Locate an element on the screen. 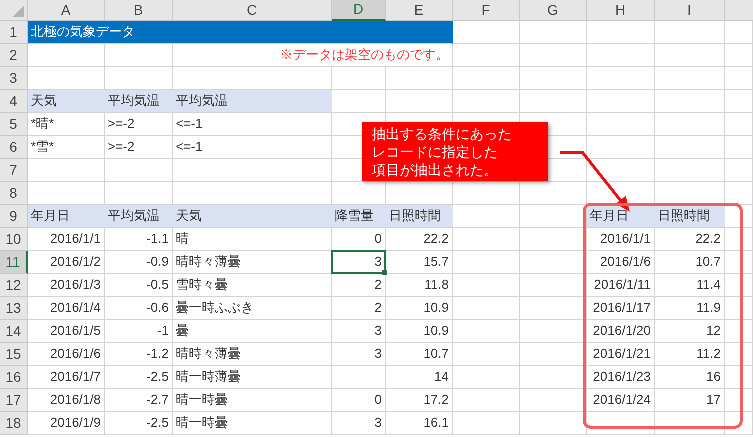  table-cell: 14 is located at coordinates (419, 377).